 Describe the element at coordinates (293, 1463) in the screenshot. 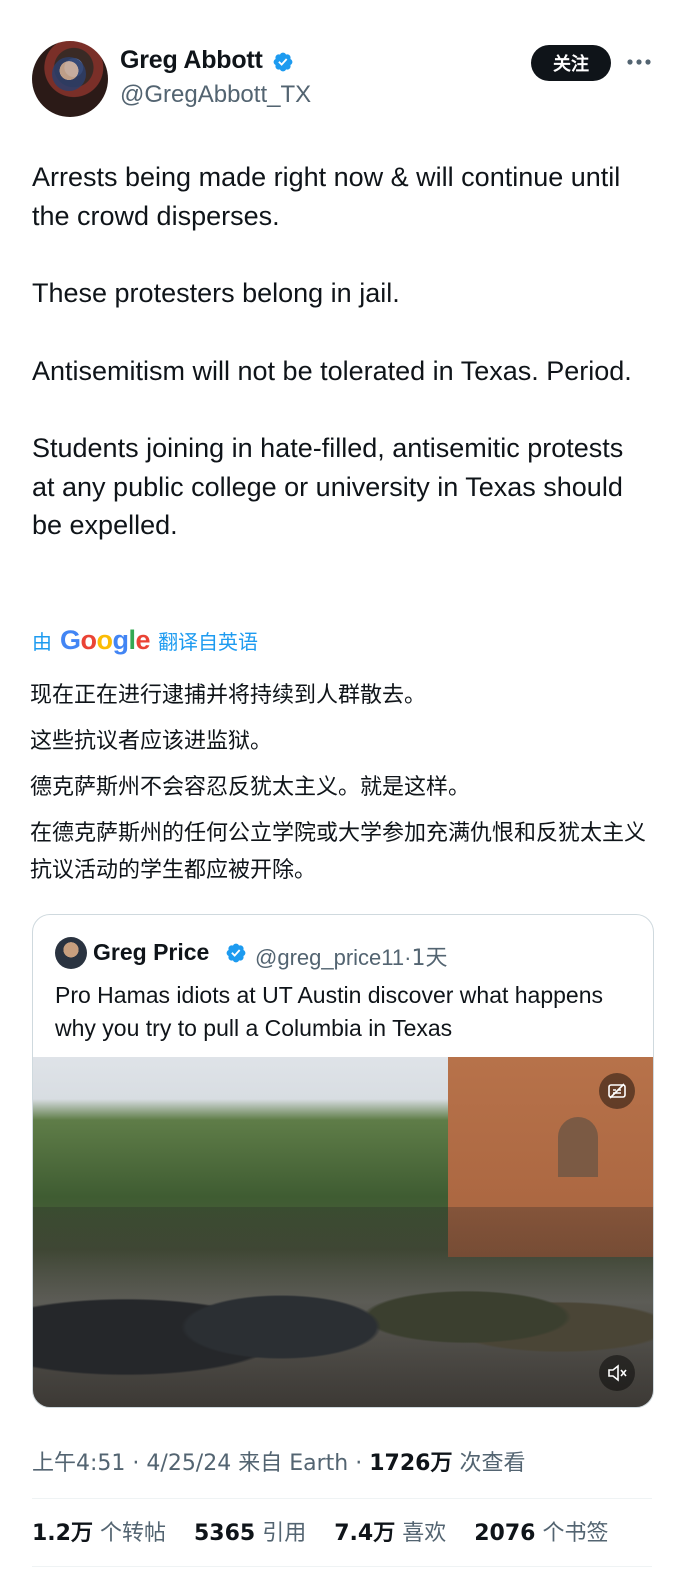

I see `tweet-source: 来自 Earth` at that location.